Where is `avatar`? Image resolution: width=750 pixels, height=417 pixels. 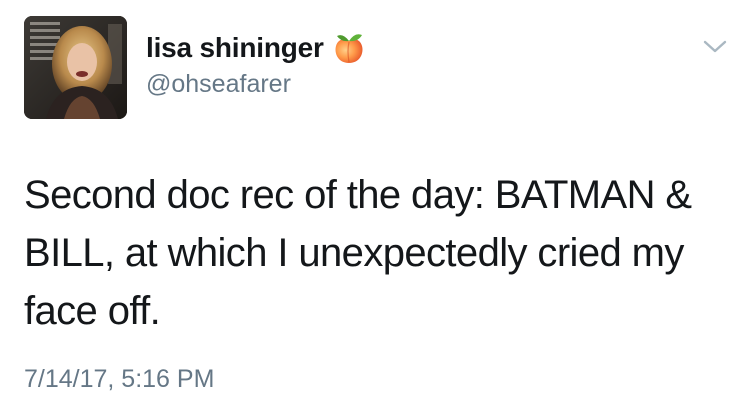 avatar is located at coordinates (75, 67).